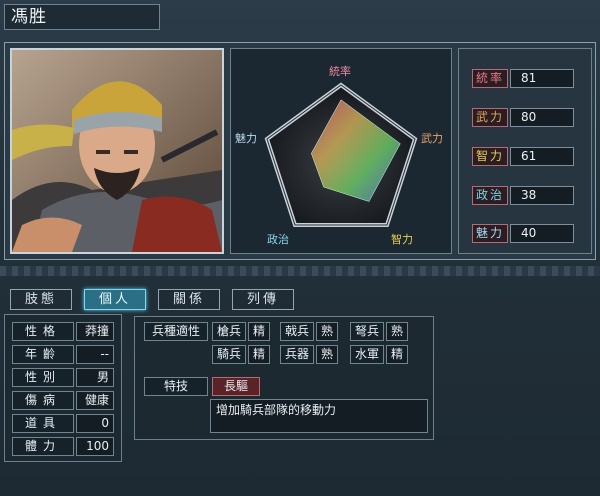 Image resolution: width=600 pixels, height=496 pixels. What do you see at coordinates (490, 78) in the screenshot?
I see `stat-label-leadership: 統率` at bounding box center [490, 78].